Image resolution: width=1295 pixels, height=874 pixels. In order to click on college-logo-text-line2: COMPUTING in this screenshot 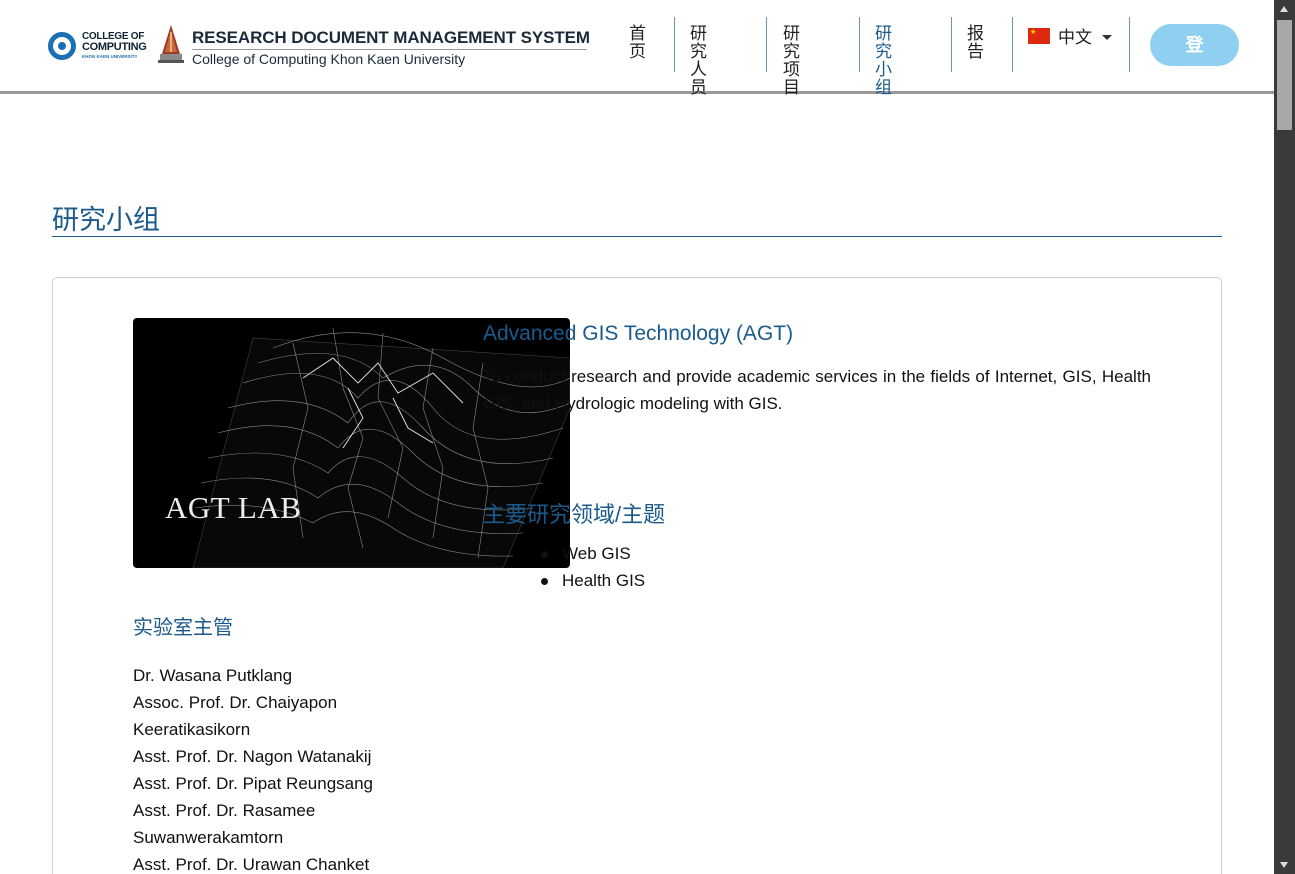, I will do `click(114, 47)`.